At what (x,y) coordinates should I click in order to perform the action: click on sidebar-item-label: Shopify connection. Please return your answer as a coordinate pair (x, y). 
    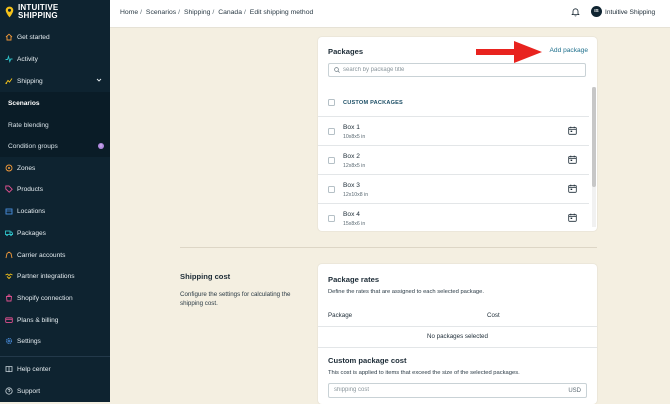
    Looking at the image, I should click on (45, 298).